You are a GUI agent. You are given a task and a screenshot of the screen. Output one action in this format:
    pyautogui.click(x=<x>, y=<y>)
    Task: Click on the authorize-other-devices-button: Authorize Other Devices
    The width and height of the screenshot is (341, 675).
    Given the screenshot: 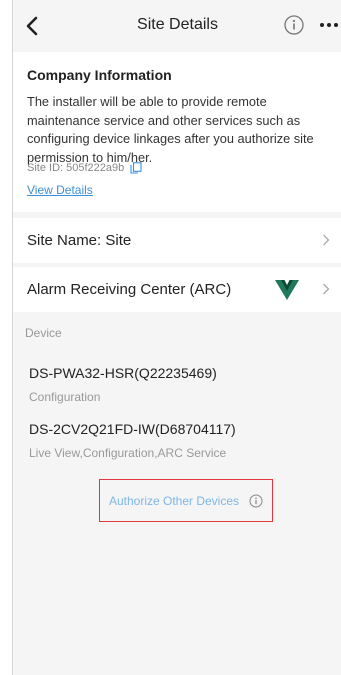 What is the action you would take?
    pyautogui.click(x=186, y=500)
    